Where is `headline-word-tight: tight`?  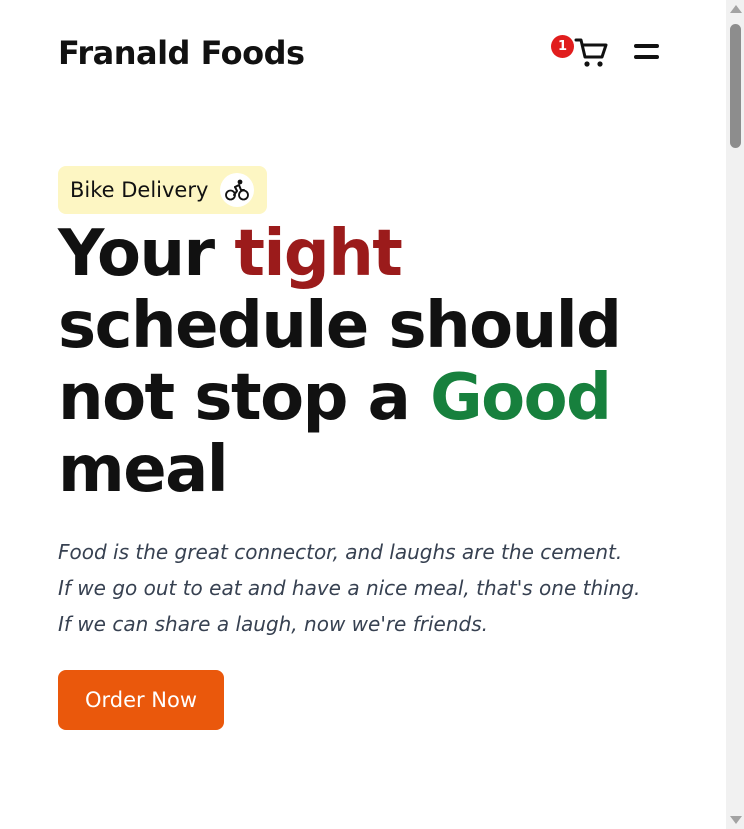 headline-word-tight: tight is located at coordinates (318, 254).